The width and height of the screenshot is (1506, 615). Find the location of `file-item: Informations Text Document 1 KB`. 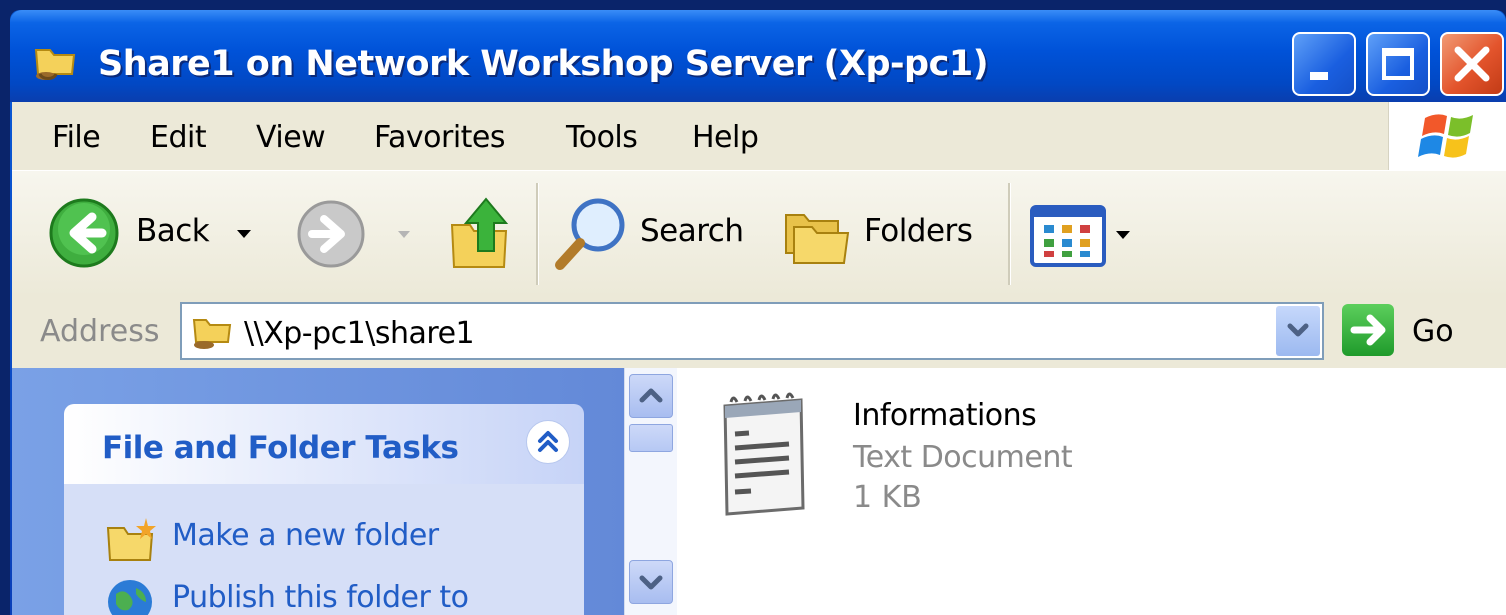

file-item: Informations Text Document 1 KB is located at coordinates (927, 458).